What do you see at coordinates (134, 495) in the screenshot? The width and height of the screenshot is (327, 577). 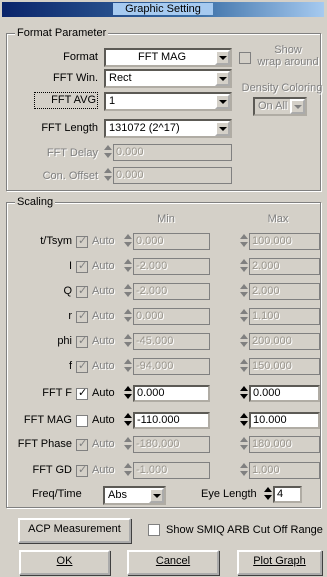 I see `freq-time-select: Abs` at bounding box center [134, 495].